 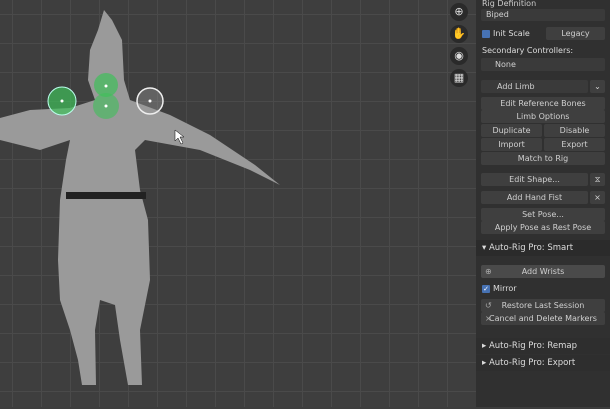 I want to click on smart-header-label: Auto-Rig Pro: Smart, so click(x=531, y=248).